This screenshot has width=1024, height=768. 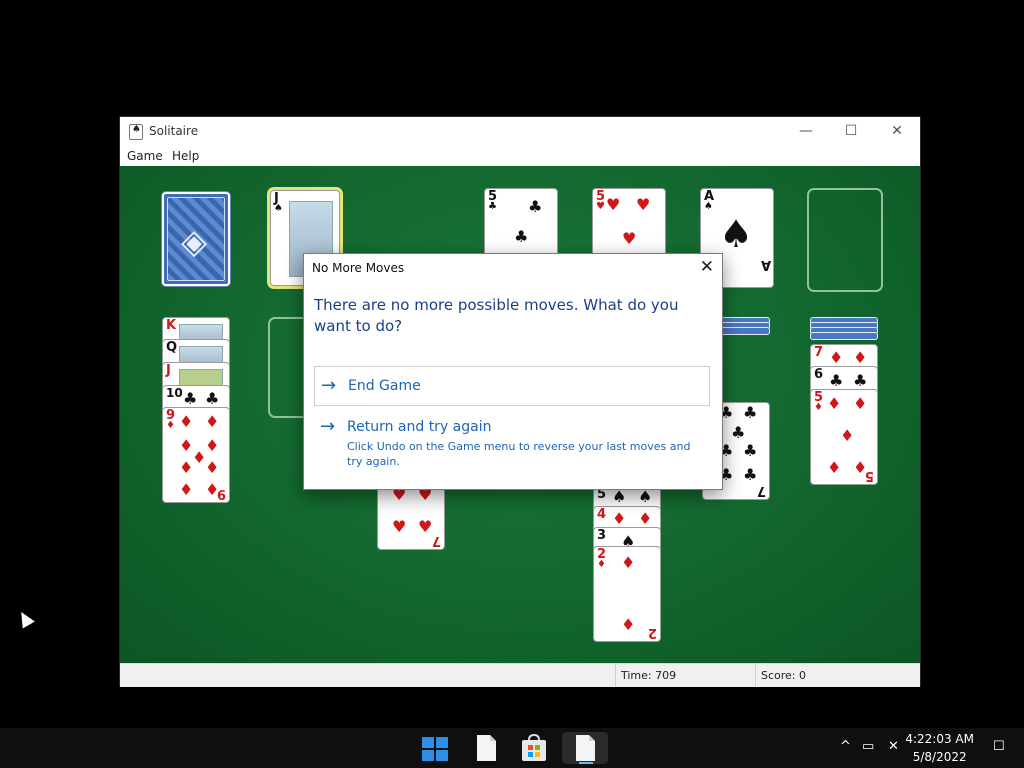 What do you see at coordinates (845, 240) in the screenshot?
I see `foundation-4-empty` at bounding box center [845, 240].